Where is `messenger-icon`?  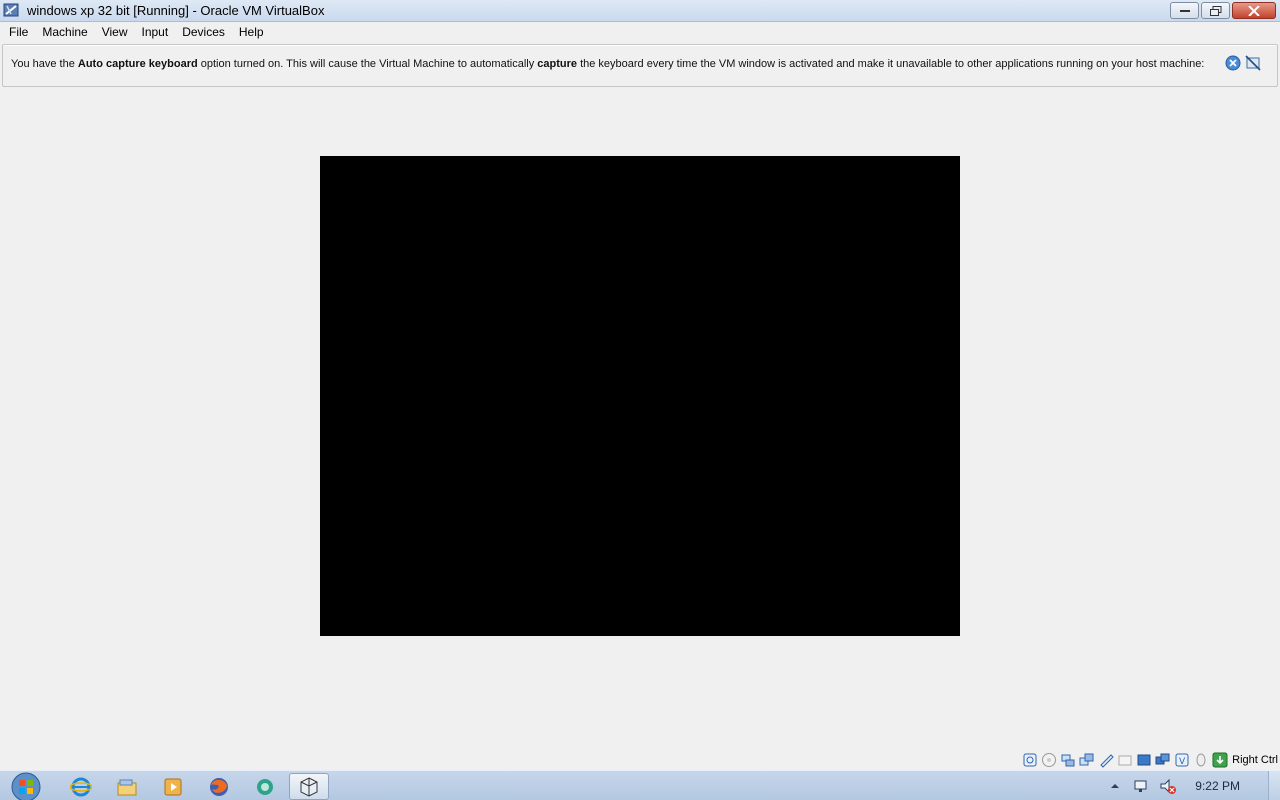 messenger-icon is located at coordinates (265, 786).